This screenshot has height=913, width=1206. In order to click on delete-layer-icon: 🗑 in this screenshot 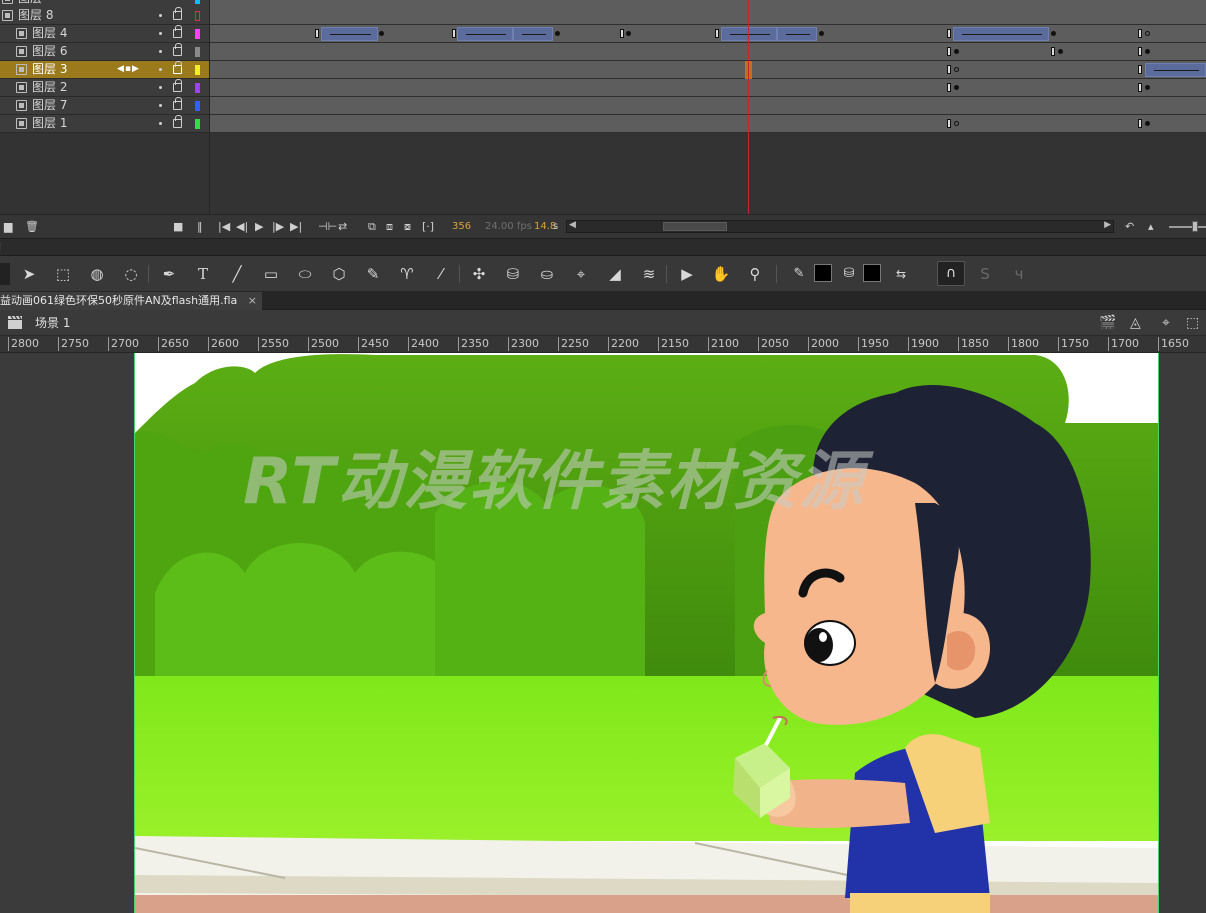, I will do `click(32, 227)`.